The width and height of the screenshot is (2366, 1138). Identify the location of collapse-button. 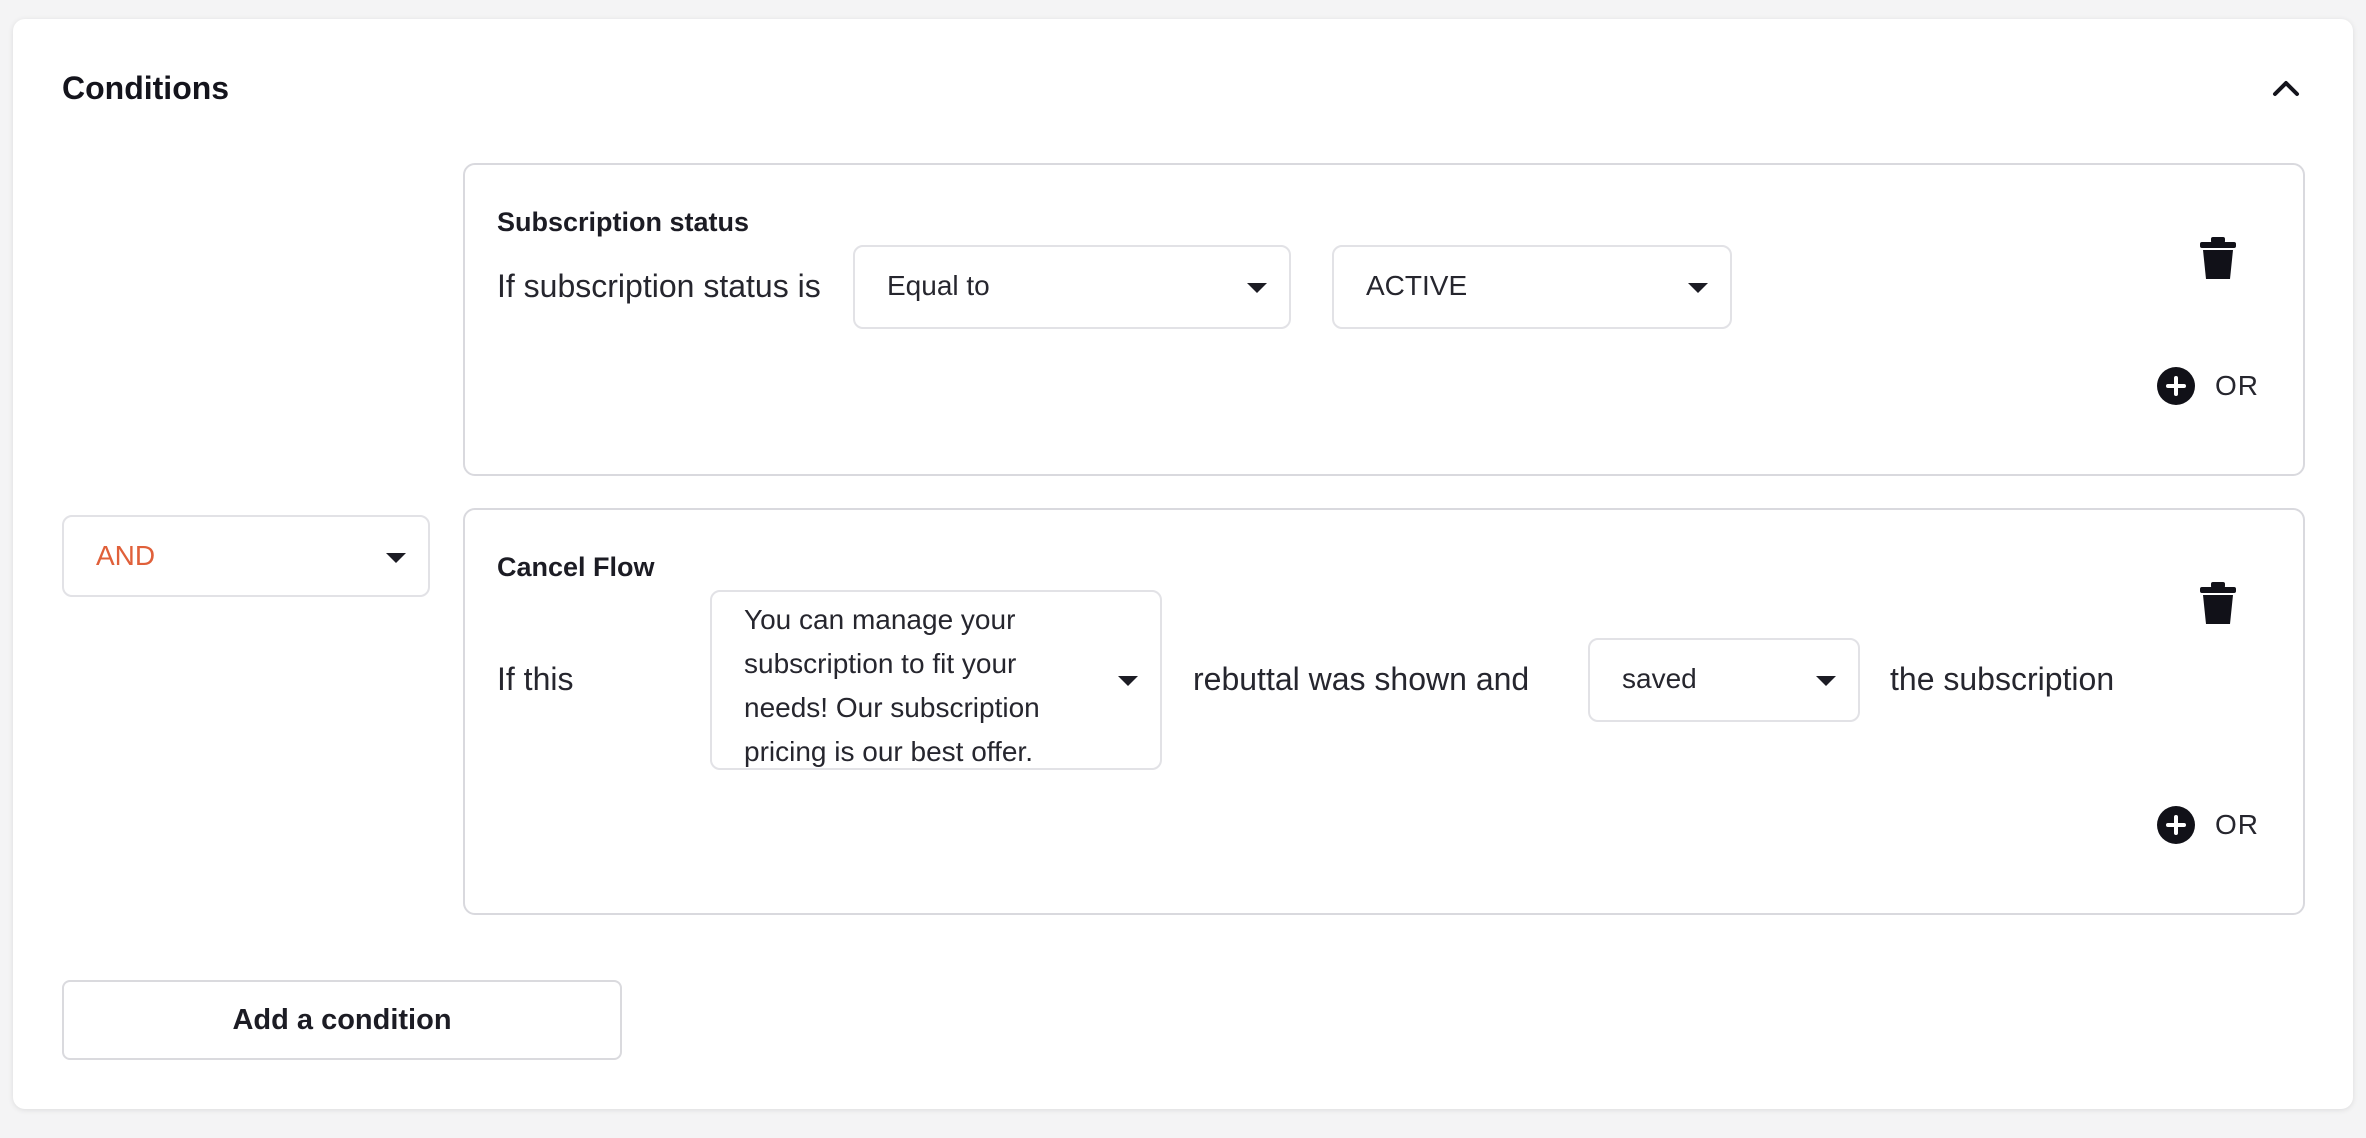
(2286, 88).